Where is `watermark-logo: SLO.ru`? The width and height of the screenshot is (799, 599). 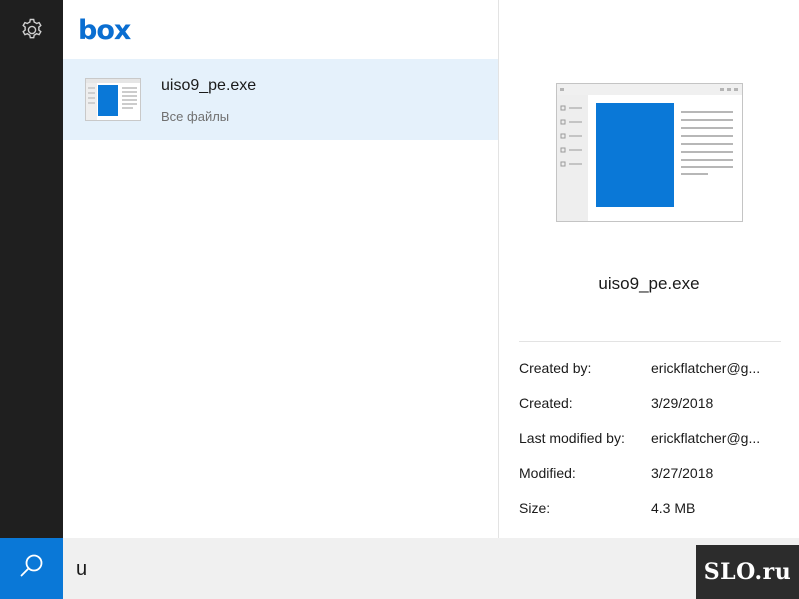 watermark-logo: SLO.ru is located at coordinates (747, 572).